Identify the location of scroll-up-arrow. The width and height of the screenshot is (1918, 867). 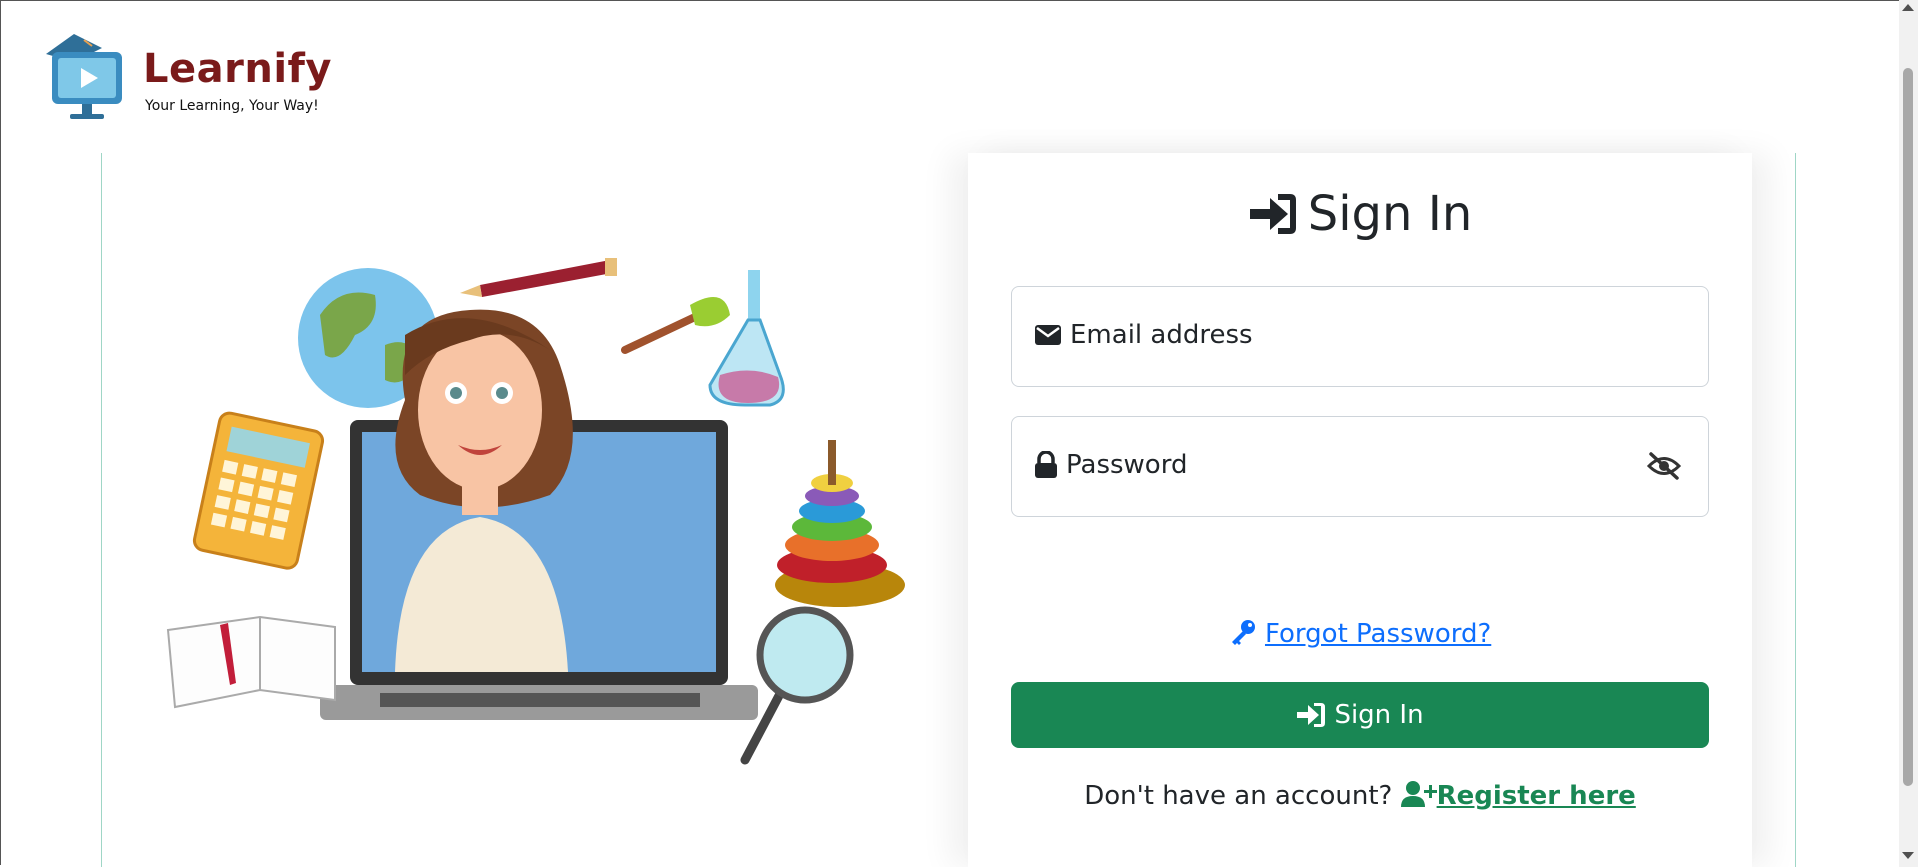
(1908, 7).